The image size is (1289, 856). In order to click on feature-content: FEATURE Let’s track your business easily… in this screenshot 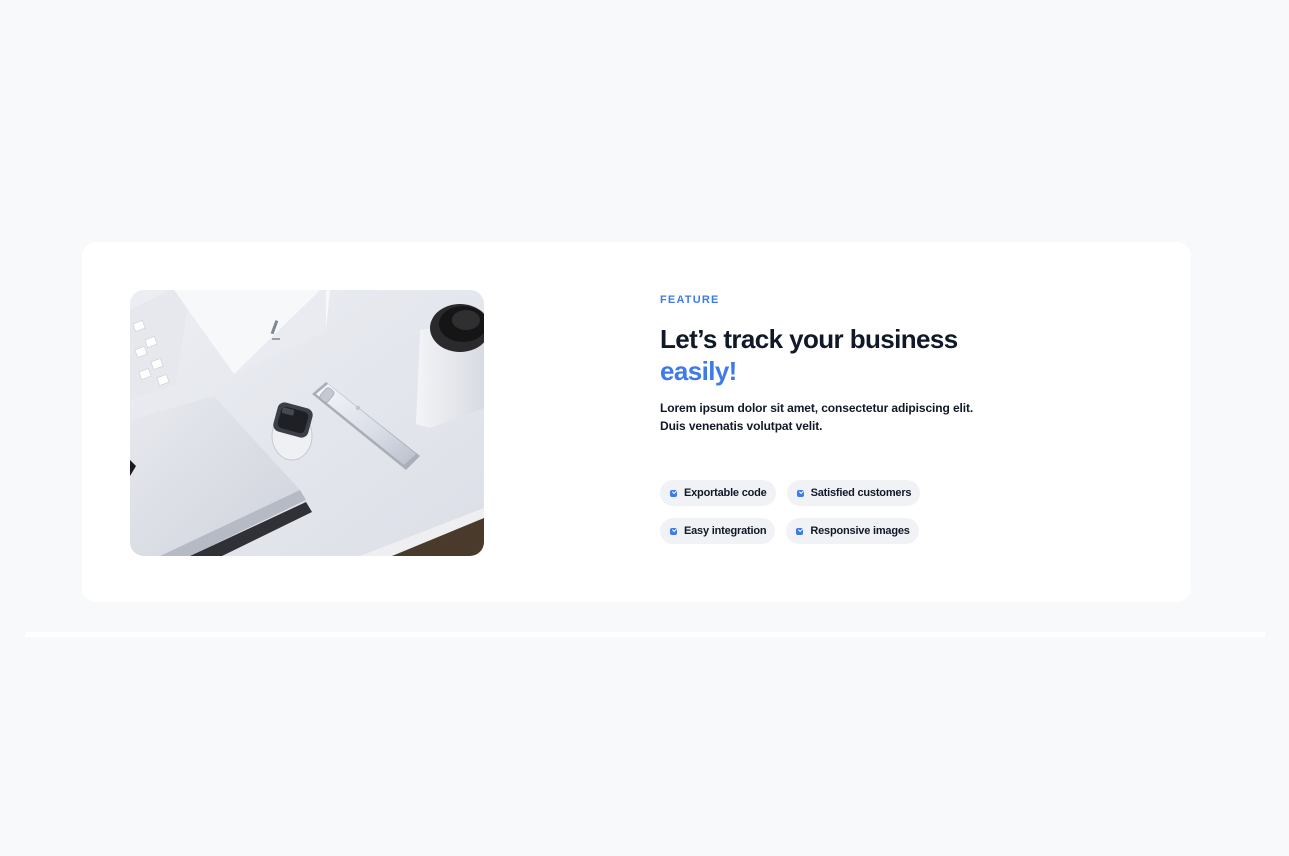, I will do `click(850, 364)`.